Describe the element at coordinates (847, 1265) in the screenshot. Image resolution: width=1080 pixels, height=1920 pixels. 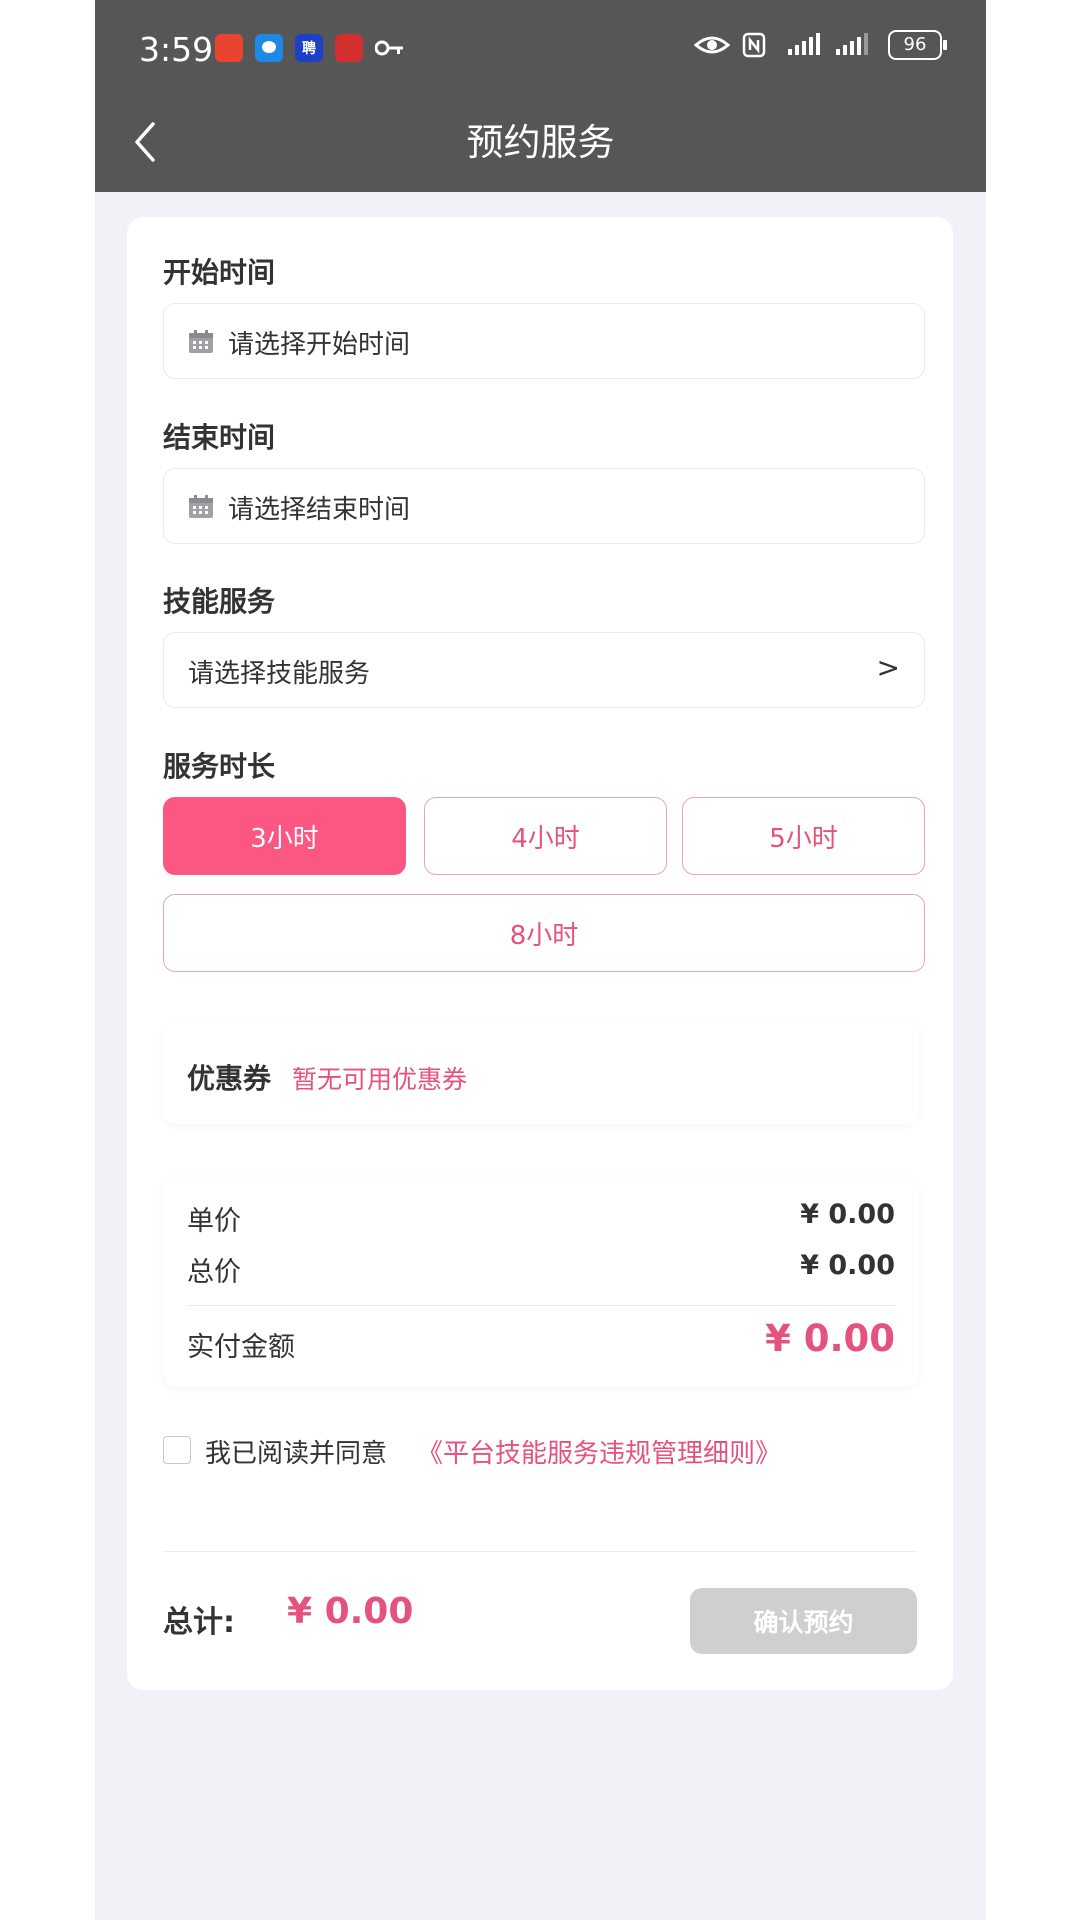
I see `total-price-value: ¥ 0.00` at that location.